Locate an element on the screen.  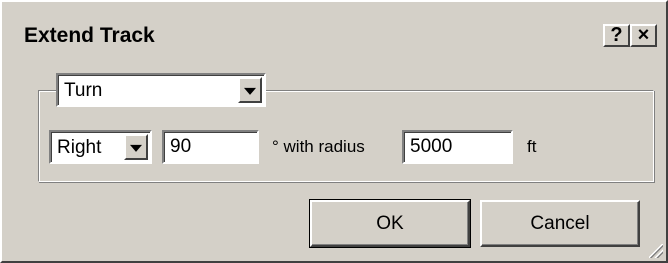
direction-dropdown: Right is located at coordinates (100, 147).